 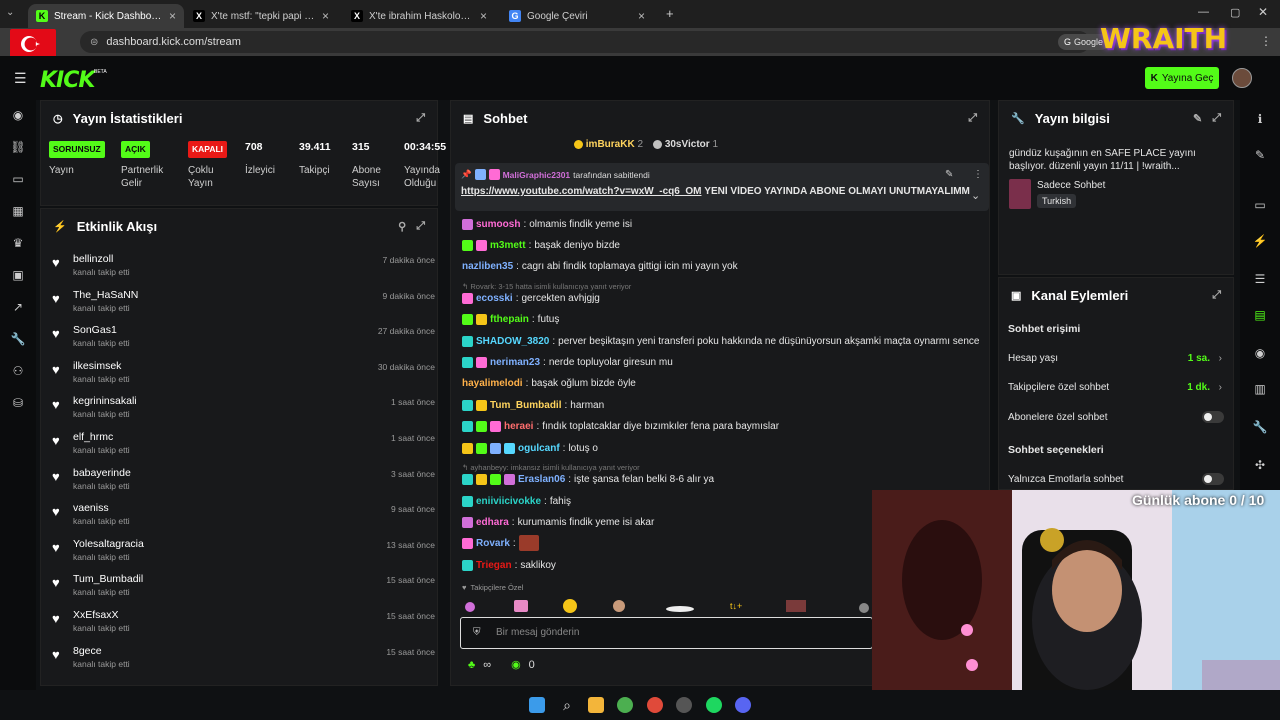 What do you see at coordinates (108, 544) in the screenshot?
I see `follower-name: Yolesaltagracia` at bounding box center [108, 544].